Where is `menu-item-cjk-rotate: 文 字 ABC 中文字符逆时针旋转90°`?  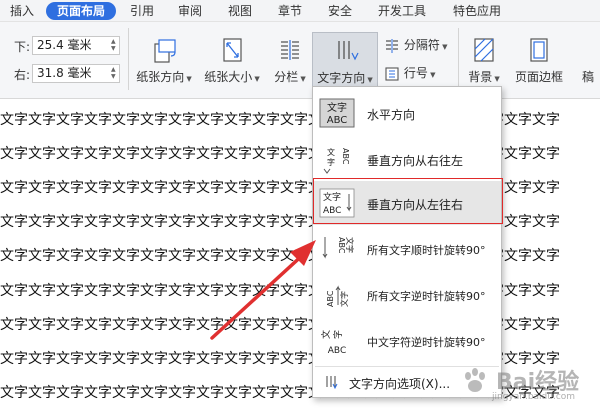
menu-item-cjk-rotate: 文 字 ABC 中文字符逆时针旋转90° is located at coordinates (407, 341).